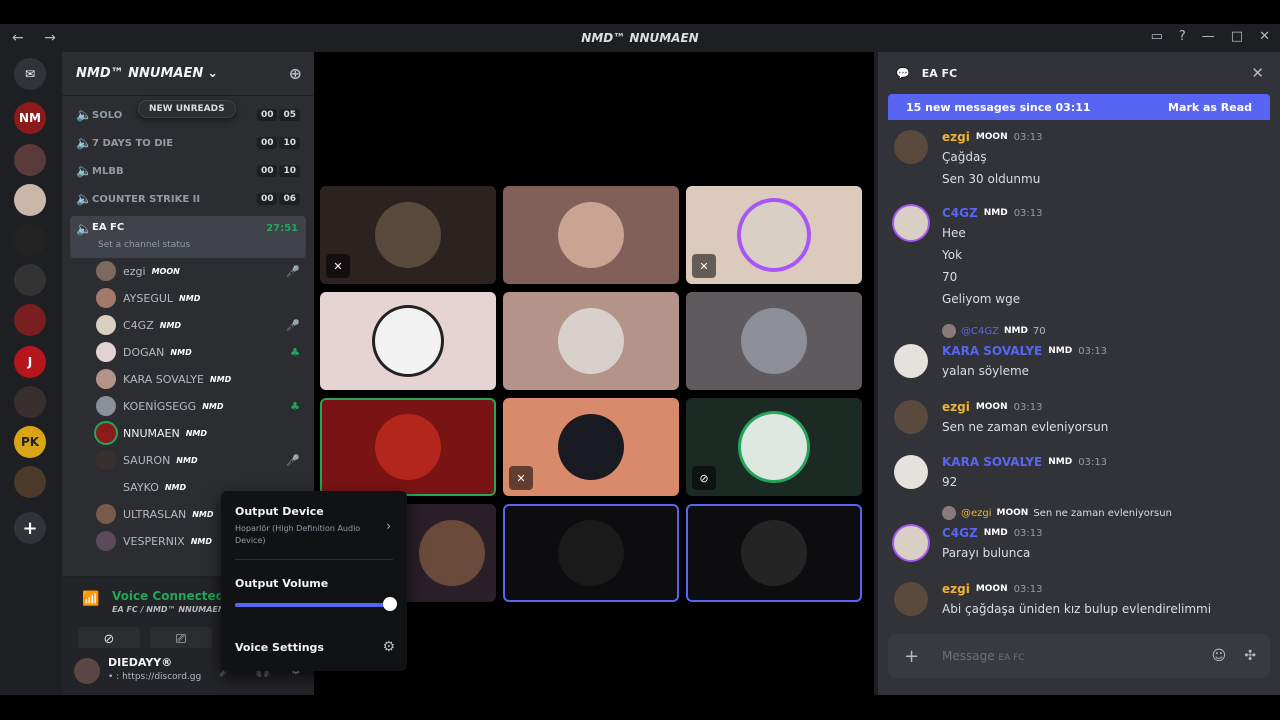 Image resolution: width=1280 pixels, height=720 pixels. Describe the element at coordinates (1208, 36) in the screenshot. I see `minimize-button: —` at that location.